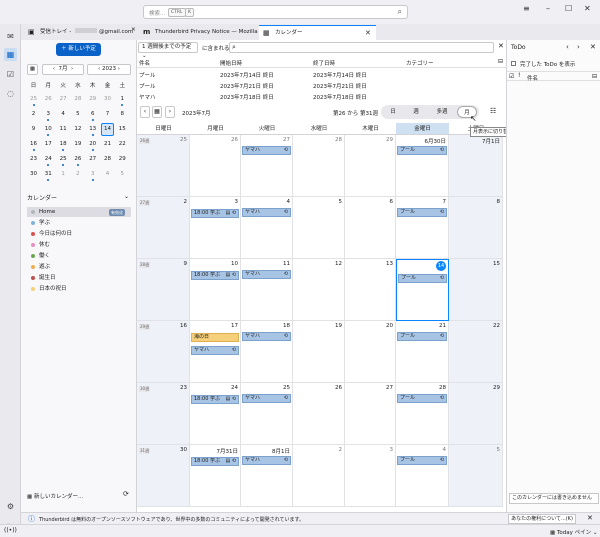 This screenshot has height=537, width=600. What do you see at coordinates (163, 166) in the screenshot?
I see `day-cell: 26週 25` at bounding box center [163, 166].